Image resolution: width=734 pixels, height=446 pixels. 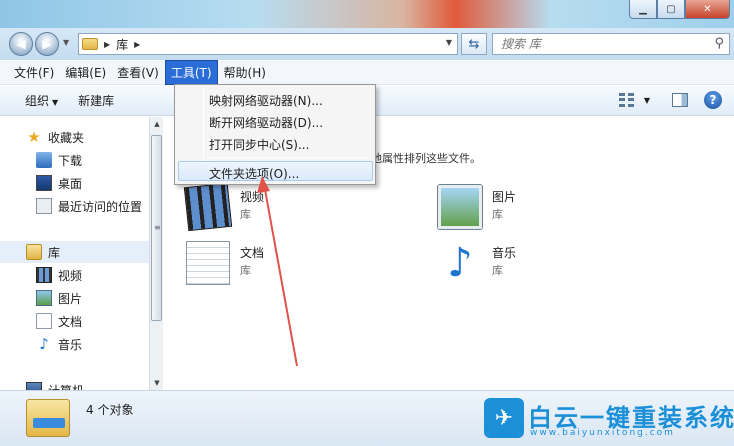 I want to click on chevron-down-icon: ▼, so click(x=55, y=102).